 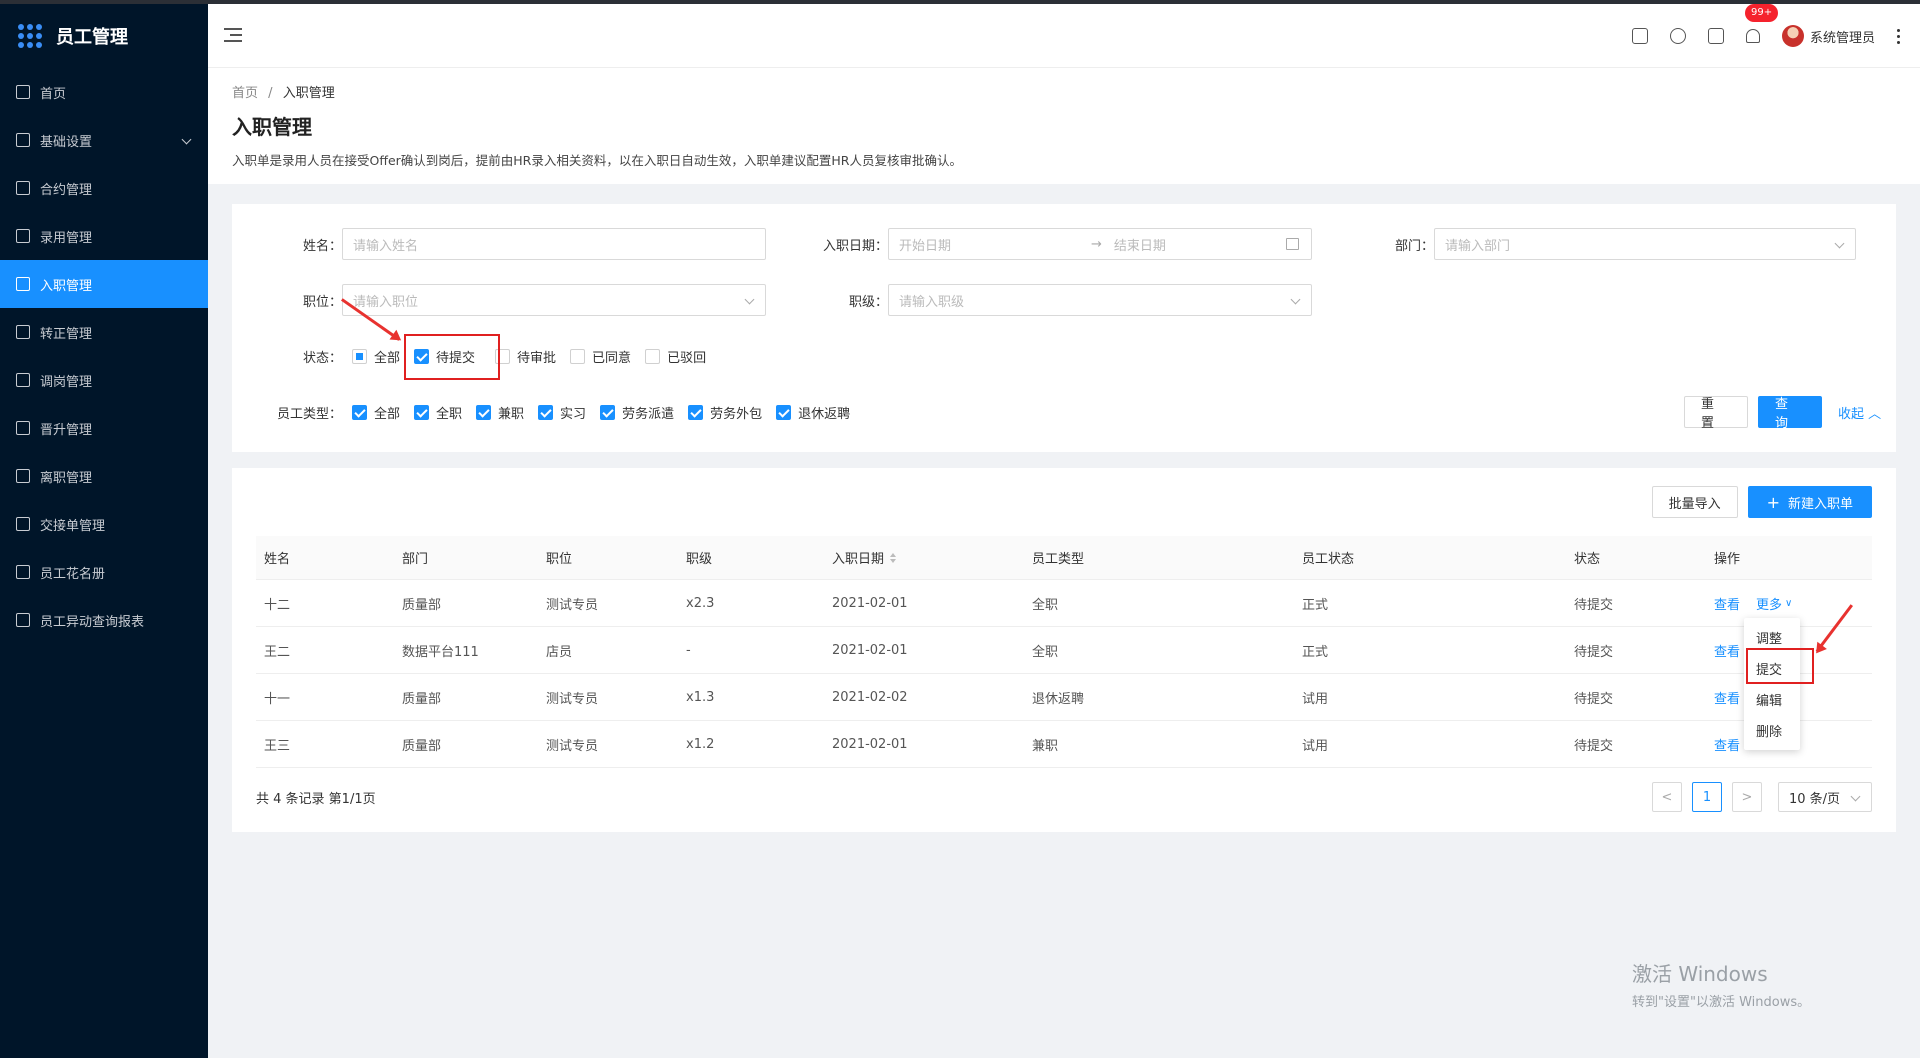 I want to click on status-all-checkbox: 全部, so click(x=376, y=356).